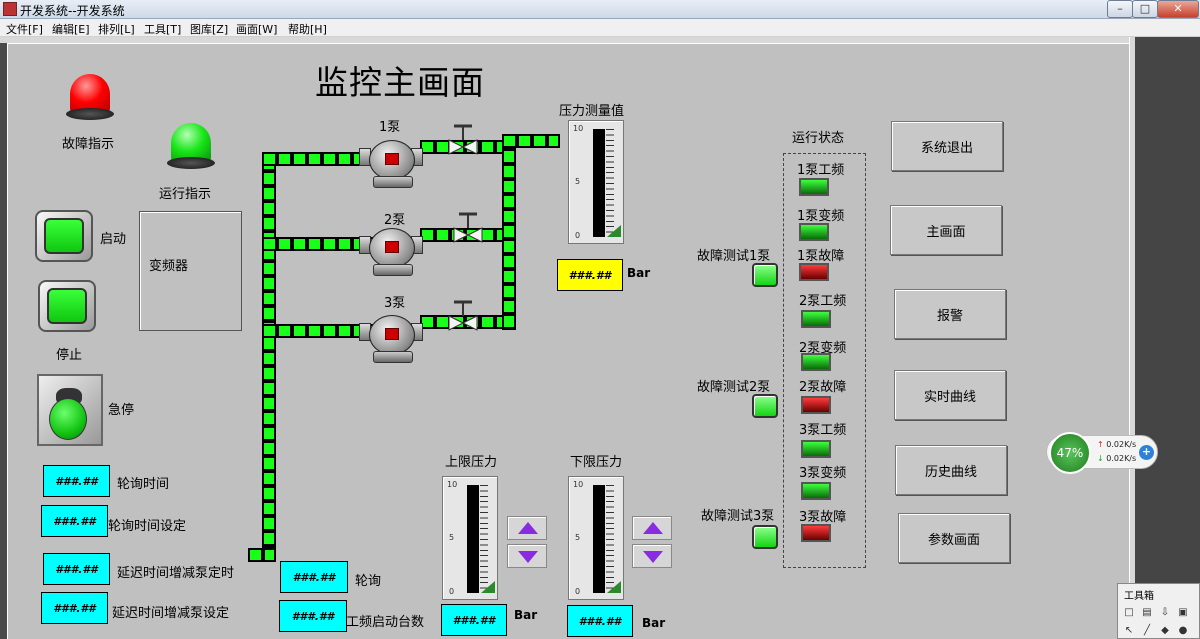  What do you see at coordinates (191, 149) in the screenshot?
I see `run-lamp-icon` at bounding box center [191, 149].